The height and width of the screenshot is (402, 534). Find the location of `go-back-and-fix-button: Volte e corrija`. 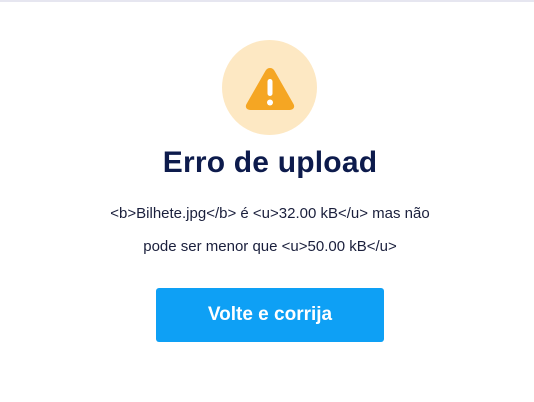

go-back-and-fix-button: Volte e corrija is located at coordinates (270, 315).